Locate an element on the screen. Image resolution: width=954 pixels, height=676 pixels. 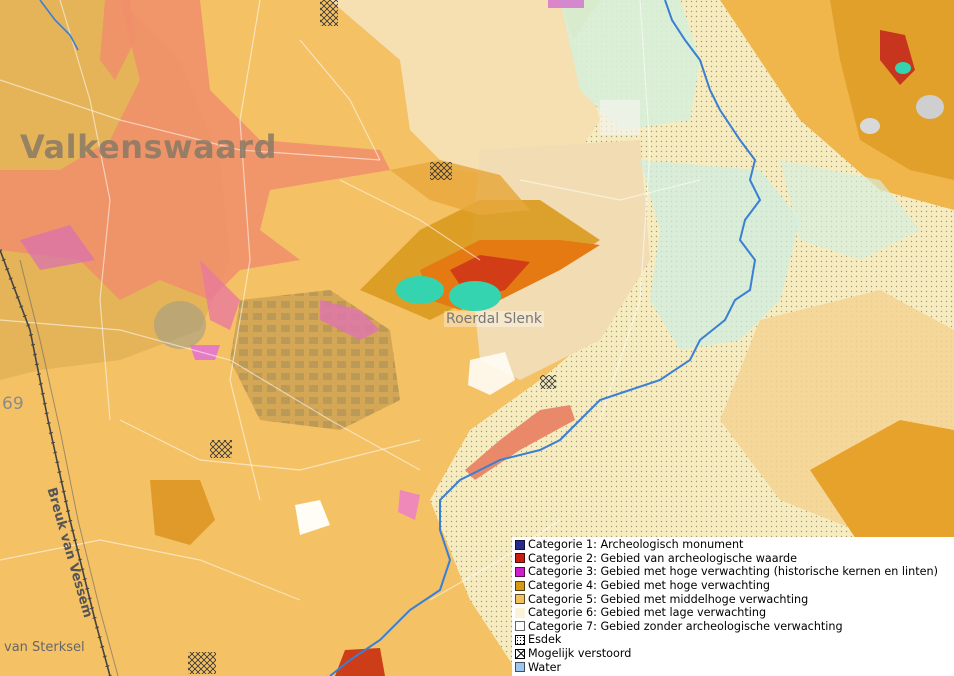
legend-item-cat4: Categorie 4: Gebied met hoge verwachting is located at coordinates (734, 586).